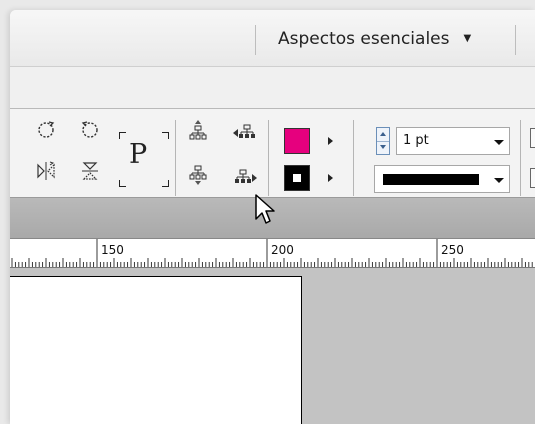 The width and height of the screenshot is (535, 424). I want to click on rotate-clockwise-icon, so click(46, 130).